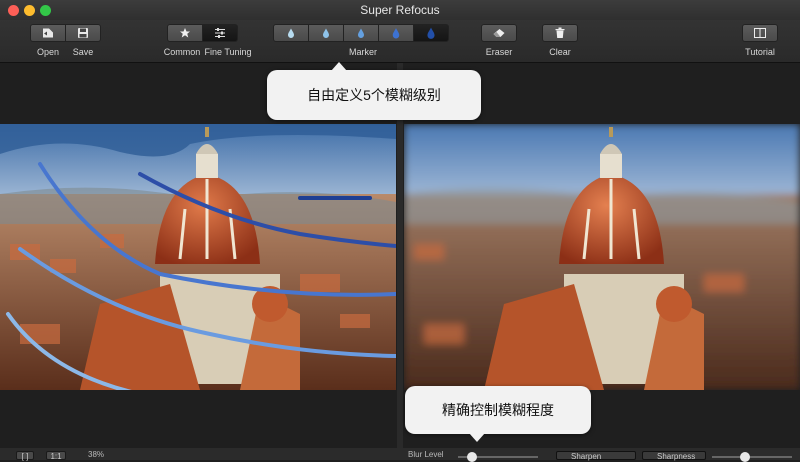 This screenshot has width=800, height=462. I want to click on sharpness-select: Sharpness, so click(674, 456).